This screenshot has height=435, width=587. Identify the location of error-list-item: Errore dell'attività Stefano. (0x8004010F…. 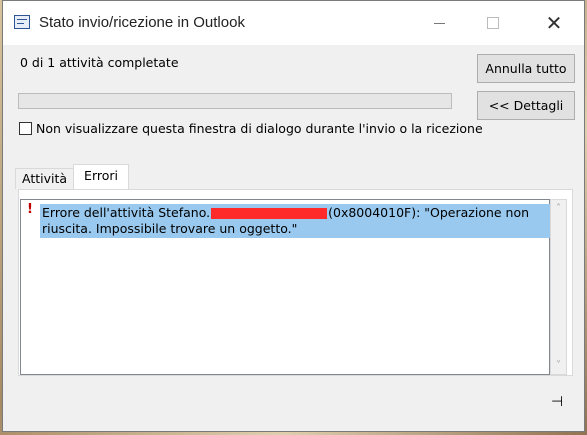
(295, 221).